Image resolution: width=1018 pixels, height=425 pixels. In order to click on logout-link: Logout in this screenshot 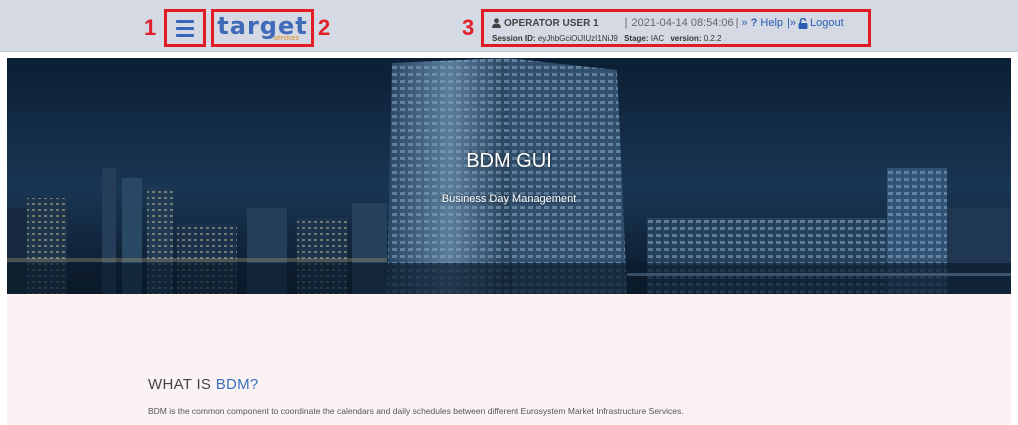, I will do `click(827, 23)`.